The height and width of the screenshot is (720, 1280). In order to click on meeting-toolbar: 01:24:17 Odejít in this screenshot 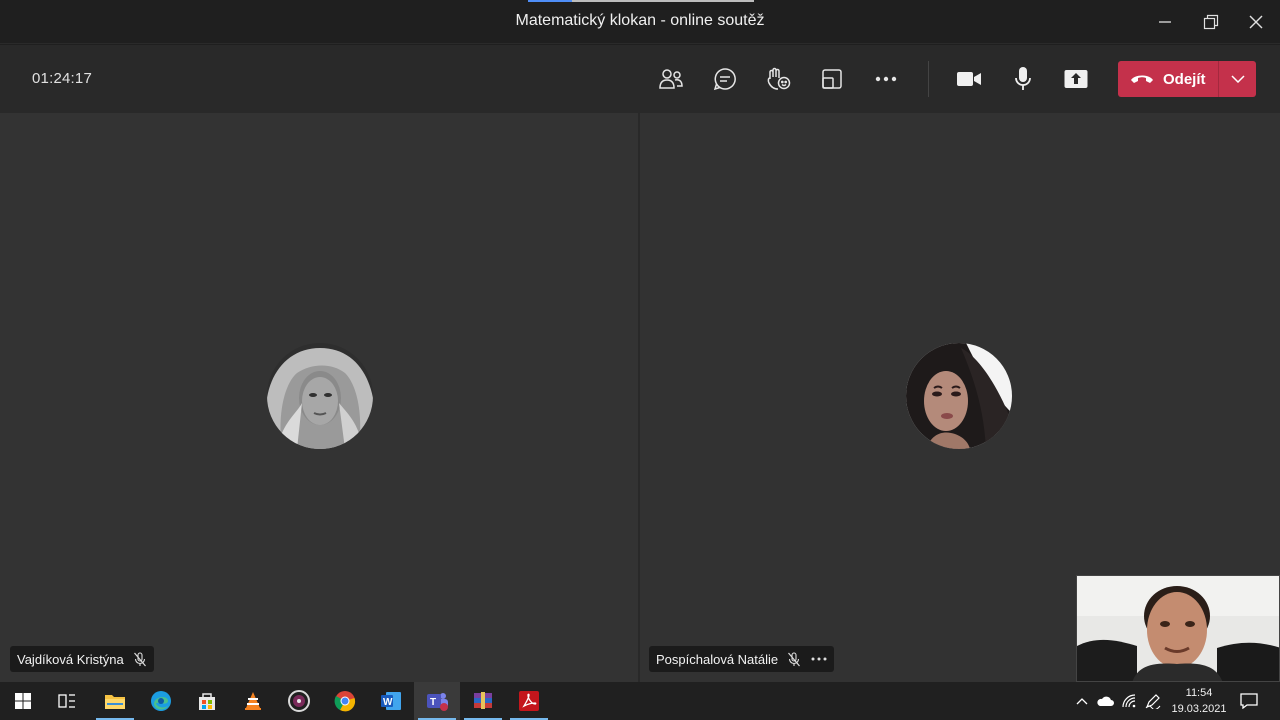, I will do `click(640, 79)`.